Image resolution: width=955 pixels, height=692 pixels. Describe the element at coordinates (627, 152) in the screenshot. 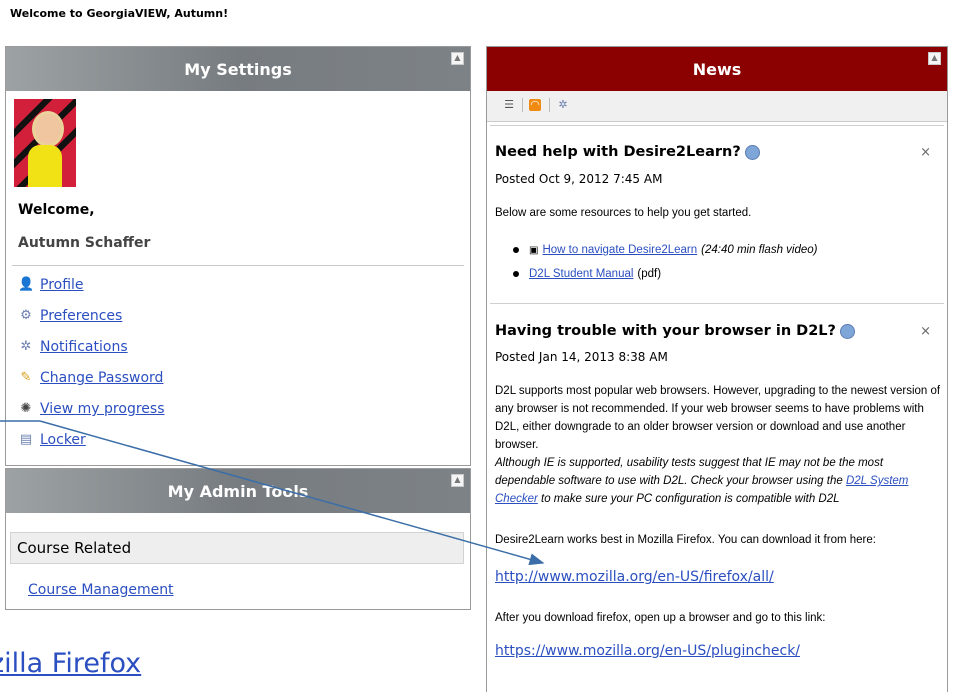

I see `news-item-title: Need help with Desire2Learn?` at that location.